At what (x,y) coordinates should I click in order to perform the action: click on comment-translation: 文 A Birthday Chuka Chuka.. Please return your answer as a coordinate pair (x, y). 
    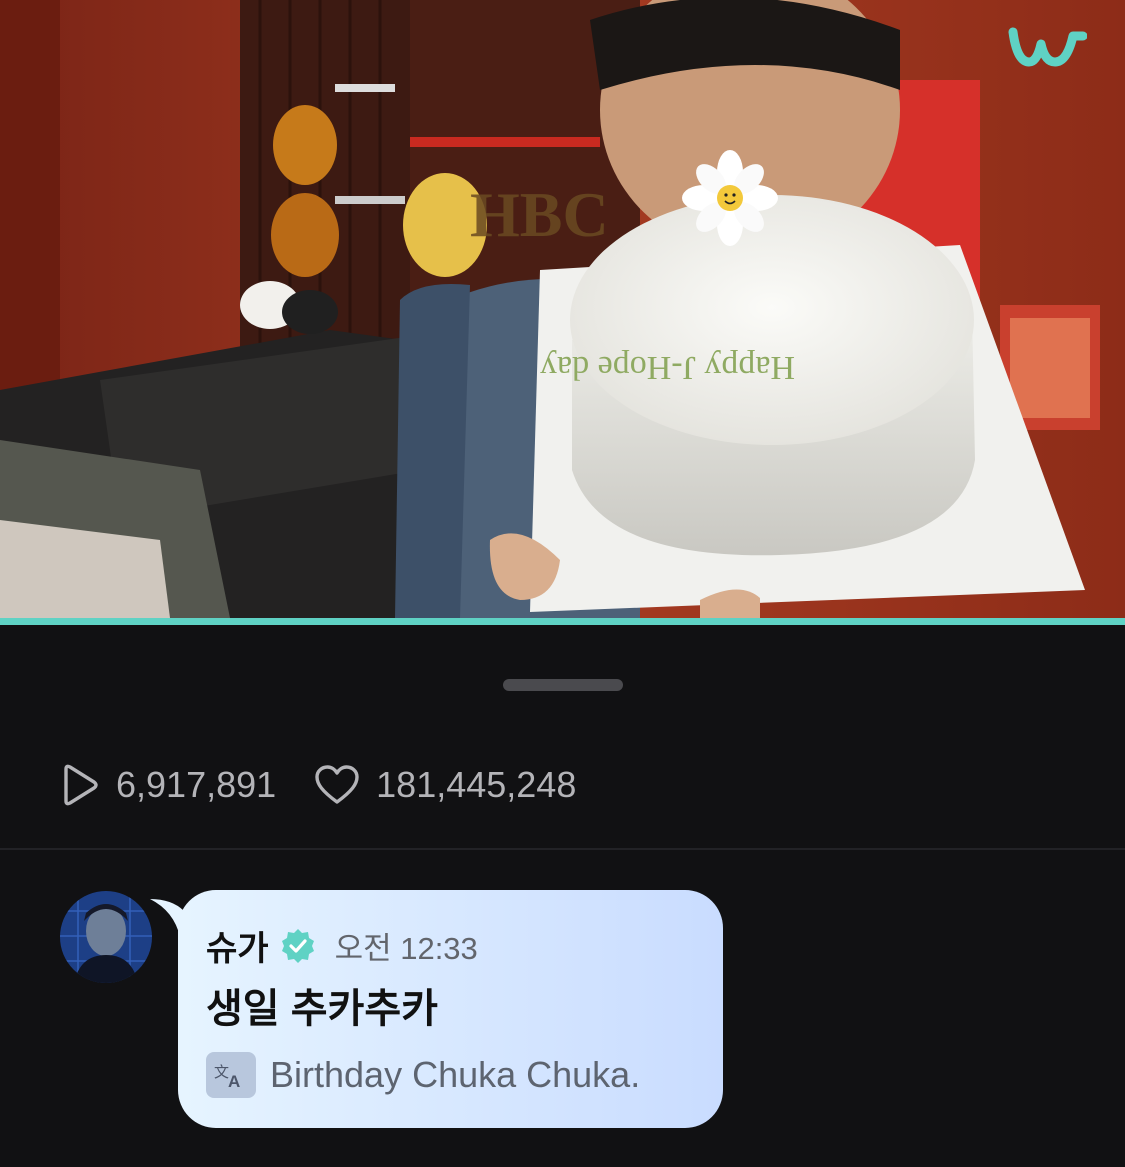
    Looking at the image, I should click on (449, 1075).